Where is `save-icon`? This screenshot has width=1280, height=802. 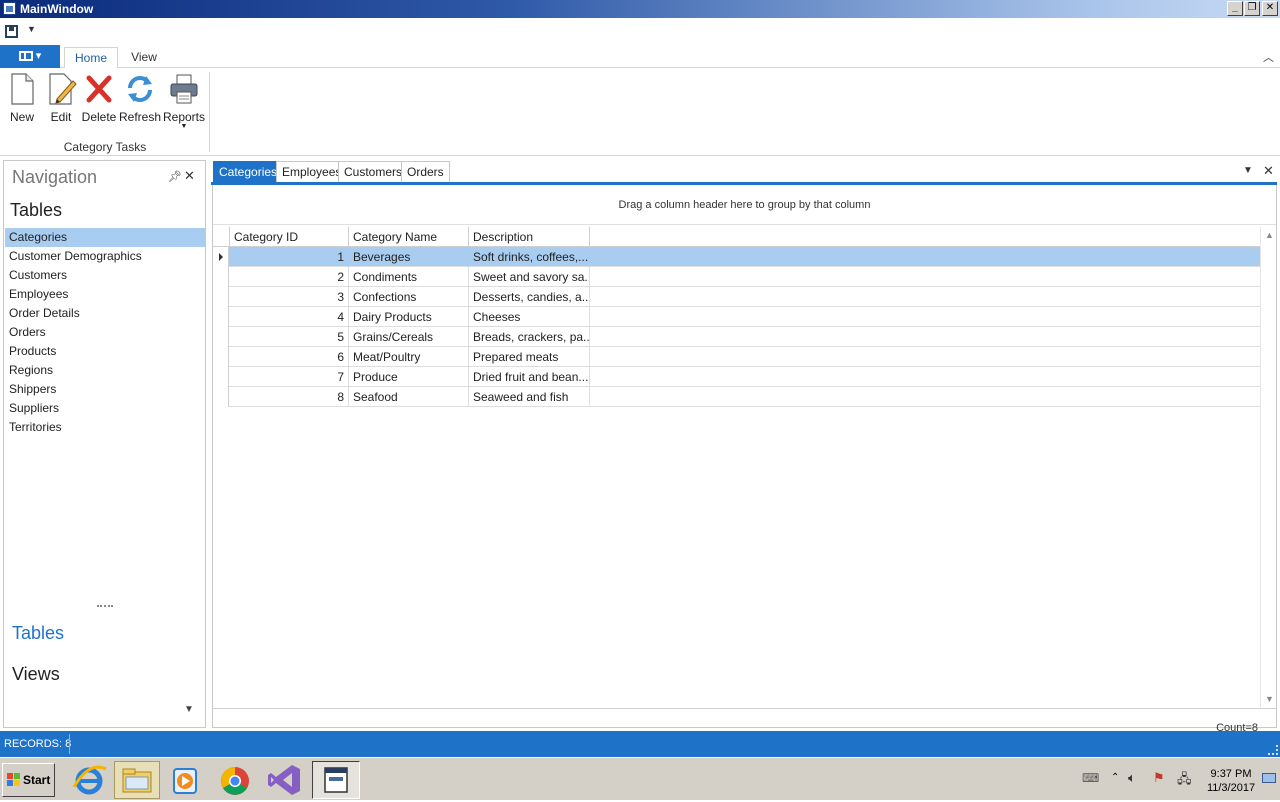
save-icon is located at coordinates (11, 31).